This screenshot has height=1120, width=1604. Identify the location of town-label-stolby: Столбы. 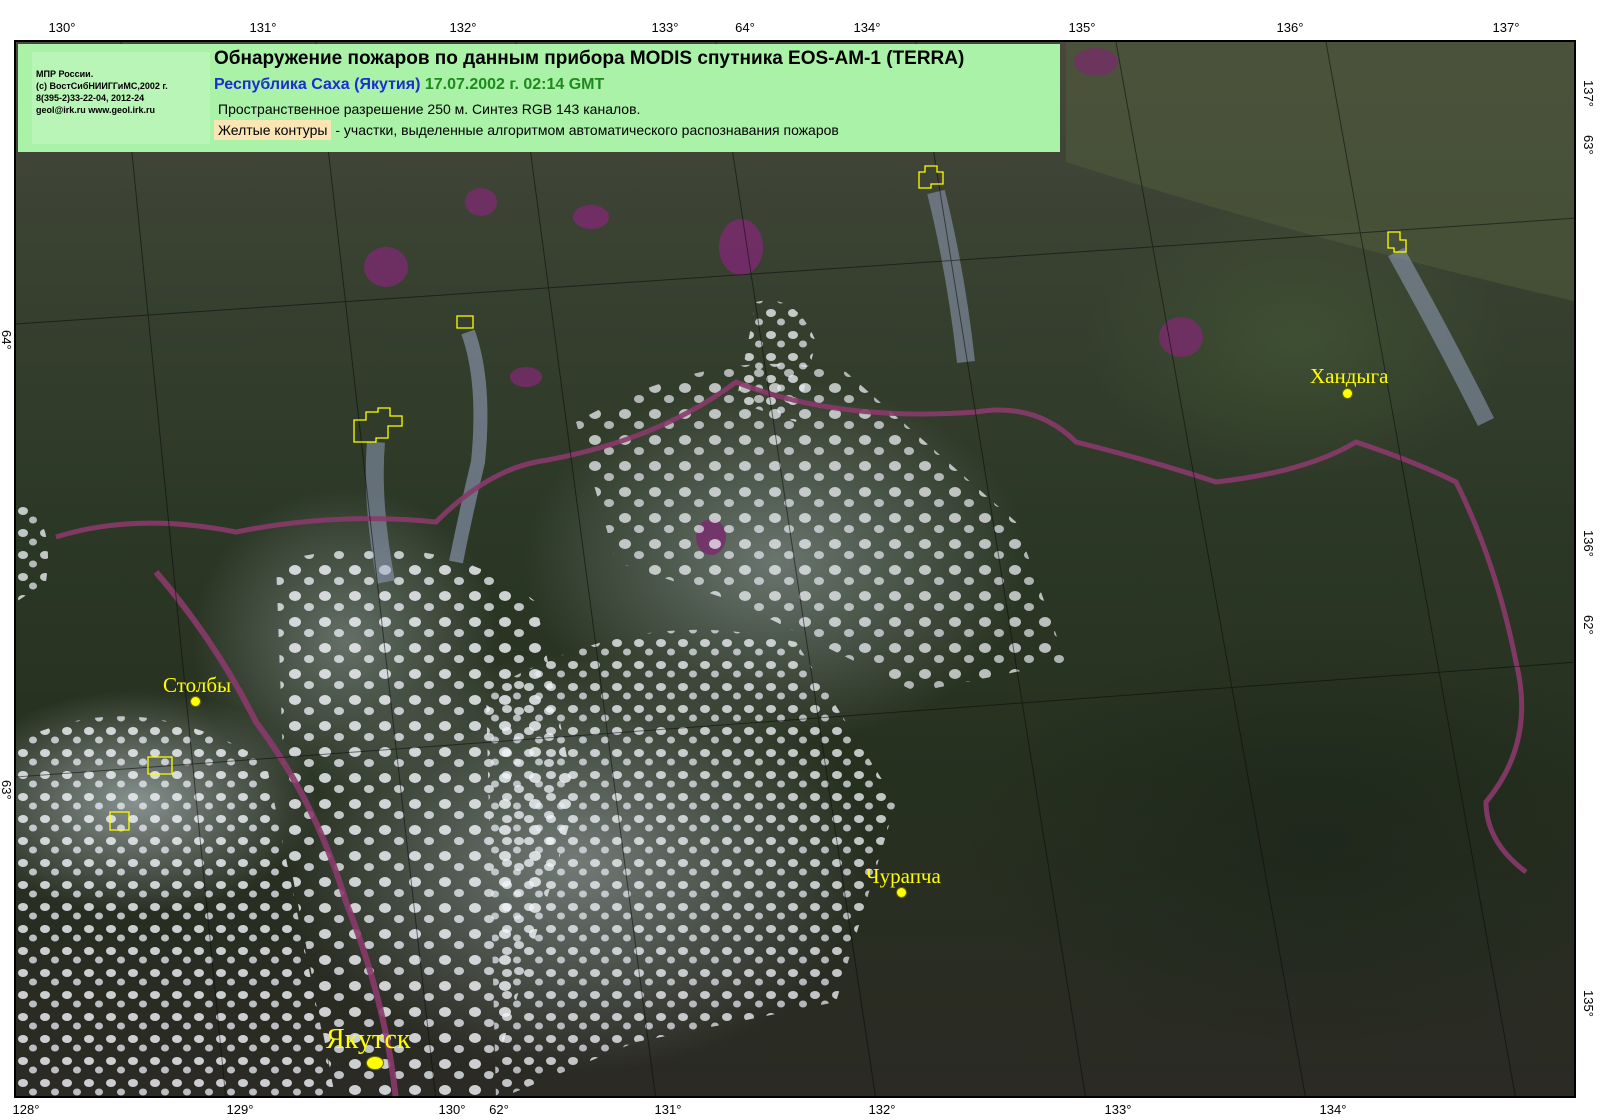
(197, 685).